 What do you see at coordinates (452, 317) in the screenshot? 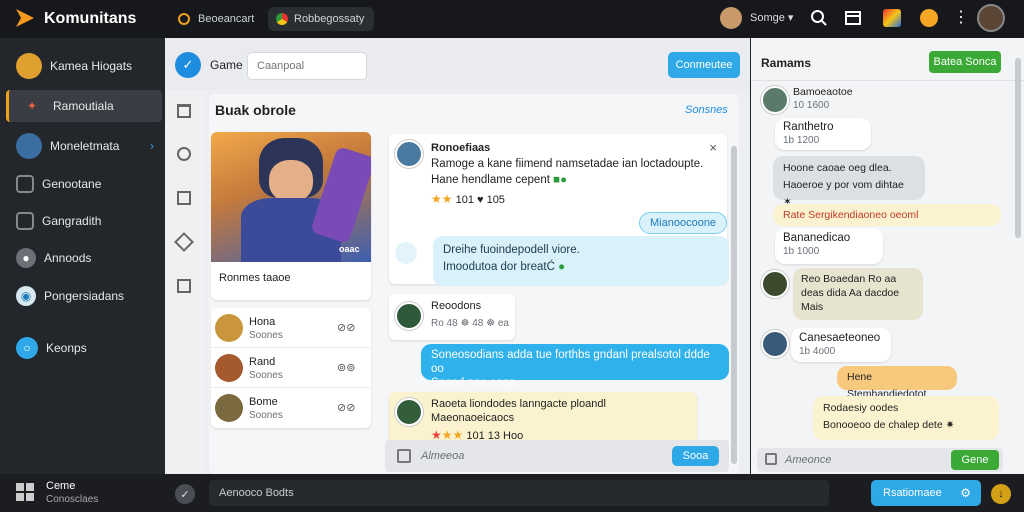
I see `chat-user-card: Reoodons Ro 48 ☸ 48 ☸ ea` at bounding box center [452, 317].